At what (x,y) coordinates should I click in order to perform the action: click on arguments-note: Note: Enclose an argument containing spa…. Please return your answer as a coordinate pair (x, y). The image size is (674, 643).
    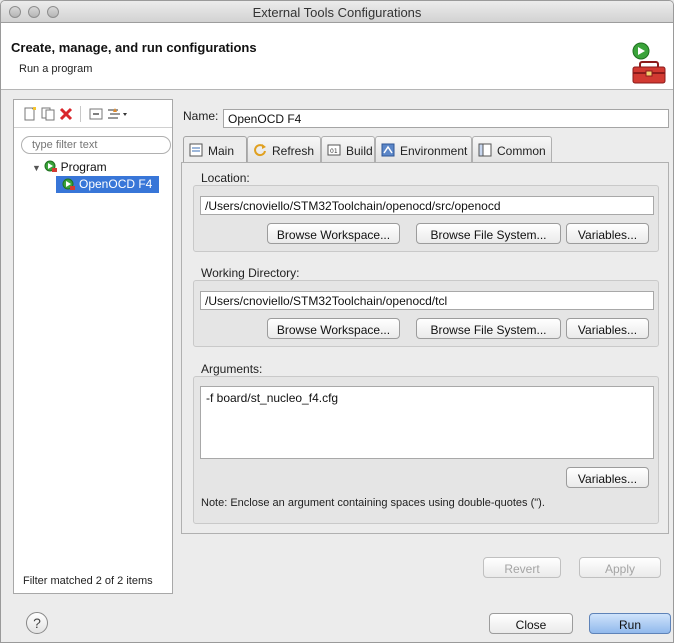
    Looking at the image, I should click on (373, 503).